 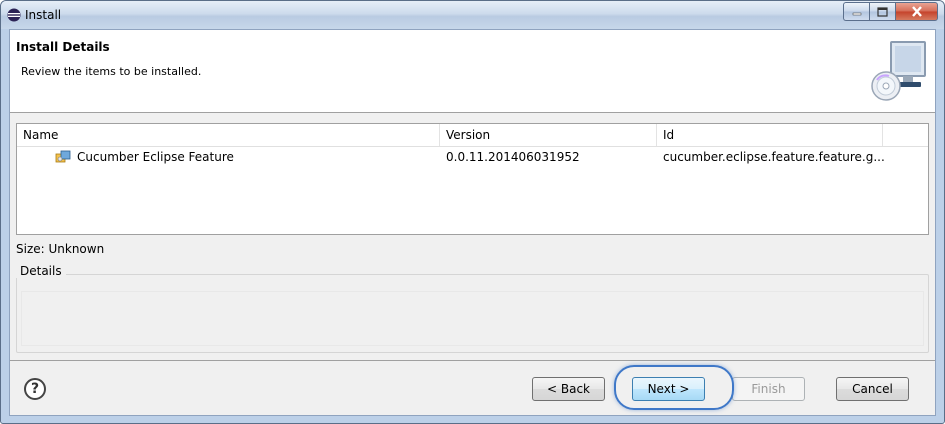 What do you see at coordinates (43, 15) in the screenshot?
I see `window-title: Install` at bounding box center [43, 15].